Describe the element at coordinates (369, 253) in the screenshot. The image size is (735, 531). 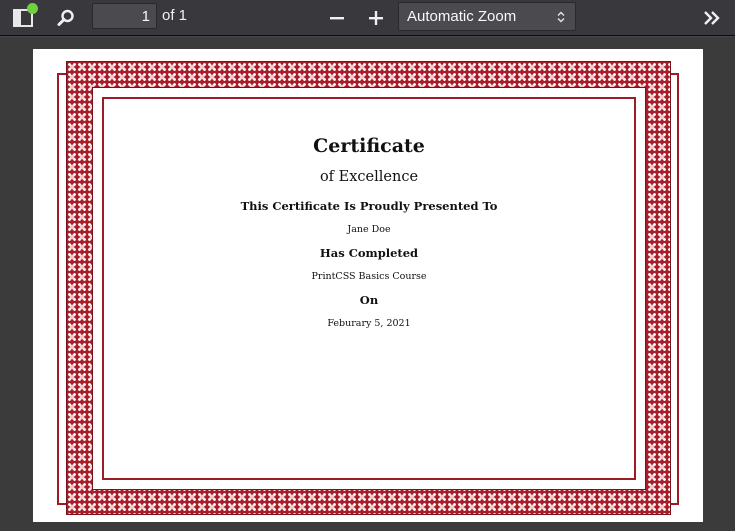
I see `has-completed-label: Has Completed` at that location.